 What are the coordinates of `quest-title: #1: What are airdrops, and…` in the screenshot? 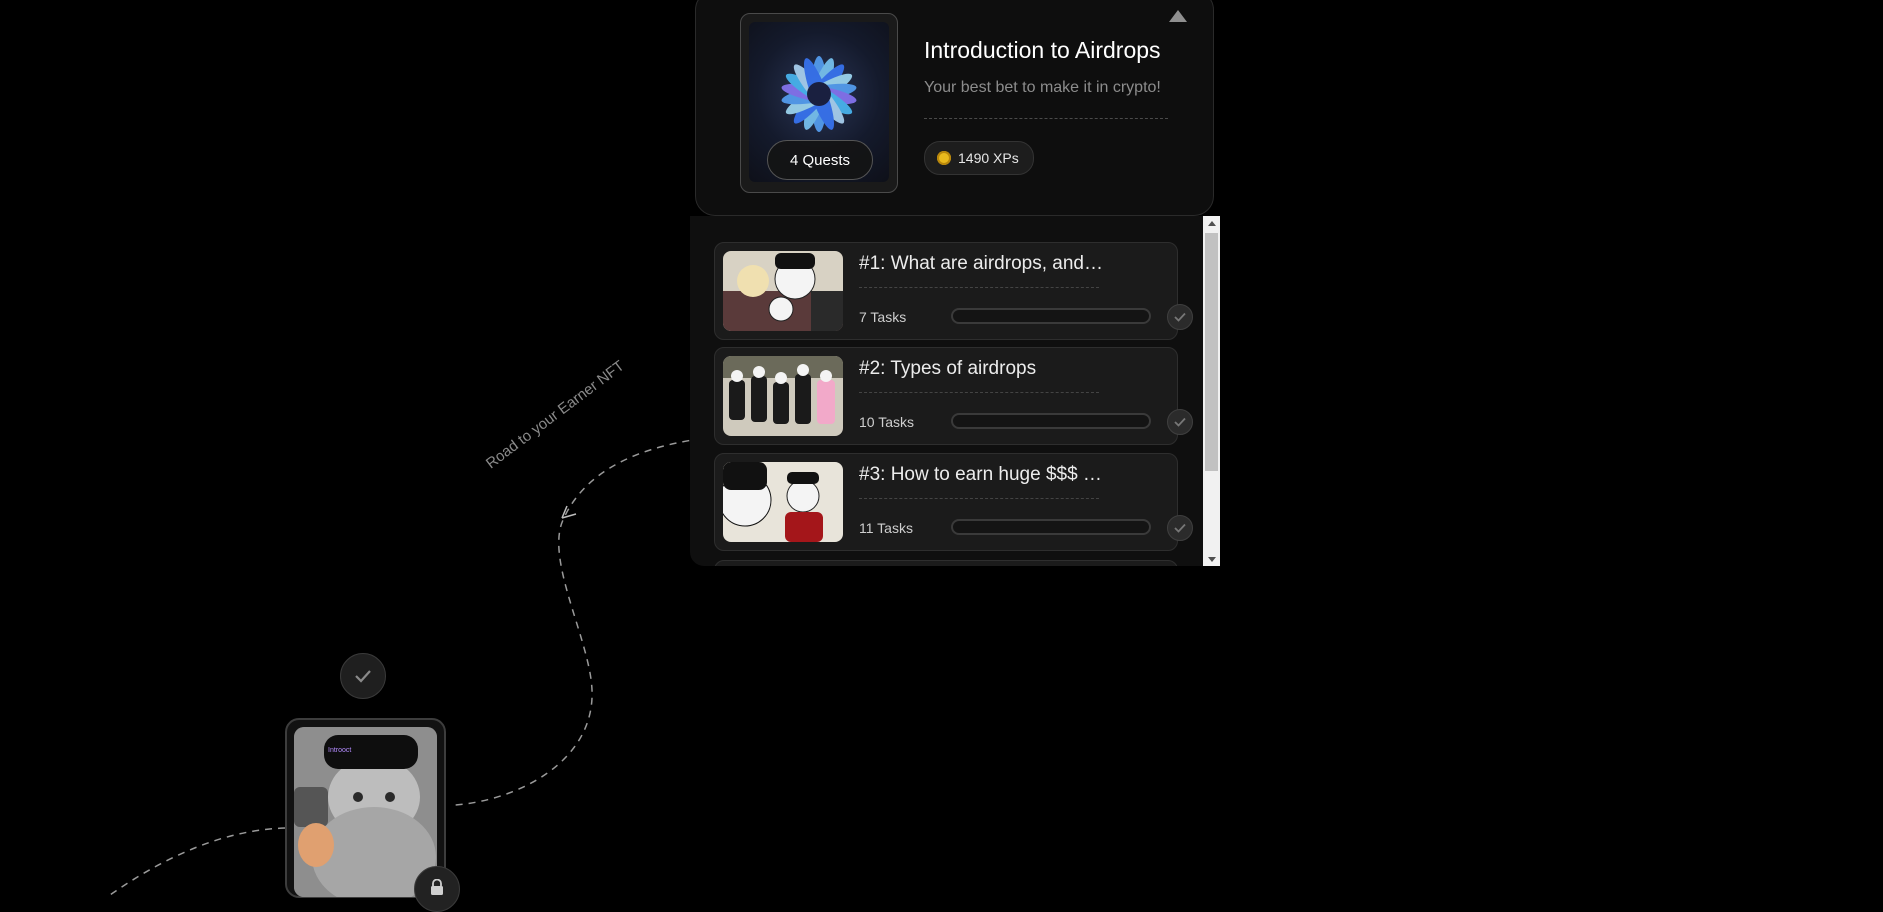 It's located at (981, 263).